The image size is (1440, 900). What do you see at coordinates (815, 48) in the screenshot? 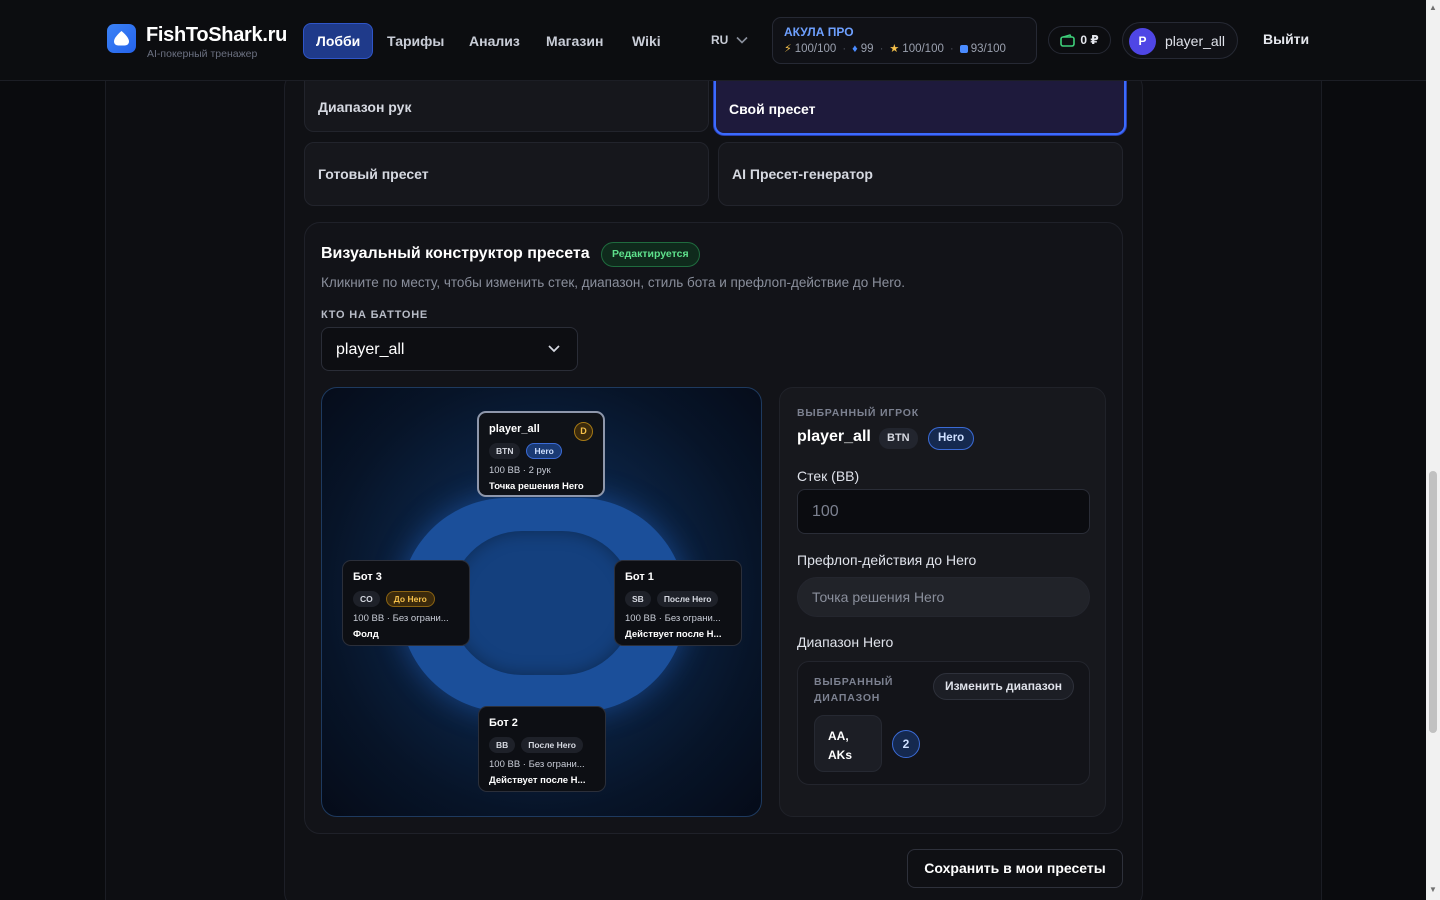
I see `energy-value: 100/100` at bounding box center [815, 48].